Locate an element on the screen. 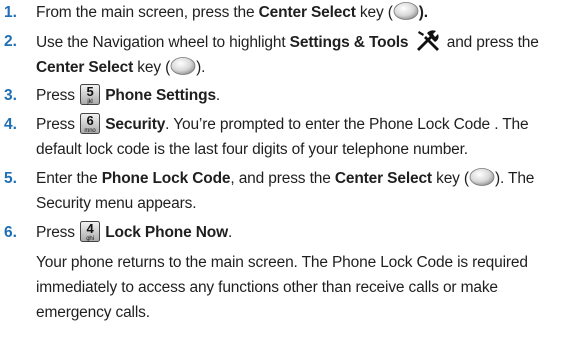 This screenshot has height=344, width=585. svg-text: jkl is located at coordinates (89, 102).